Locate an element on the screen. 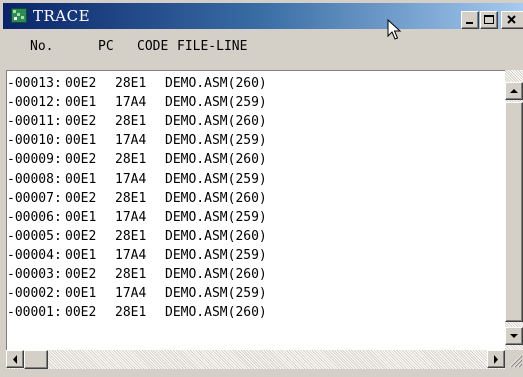 The height and width of the screenshot is (377, 523). trace-no: -00002: is located at coordinates (34, 294).